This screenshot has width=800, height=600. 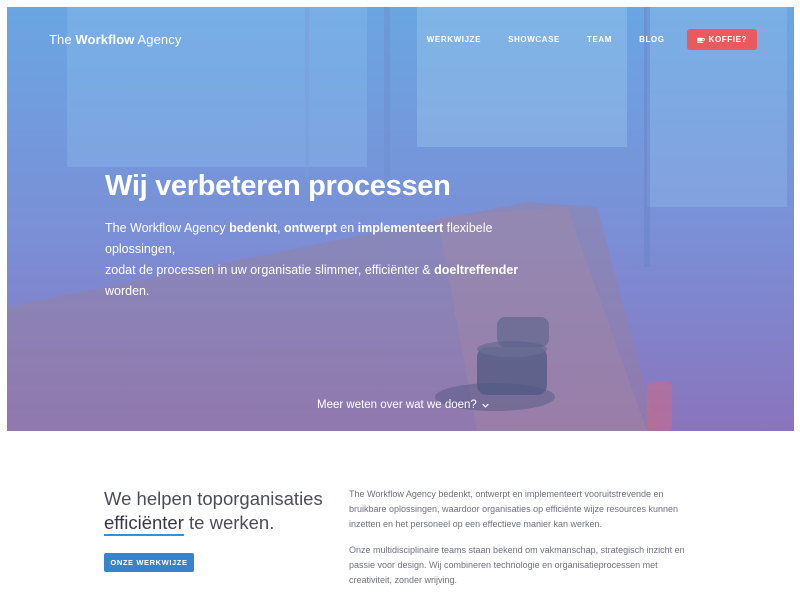 I want to click on learn-more-link: Meer weten over wat we doen?, so click(x=403, y=405).